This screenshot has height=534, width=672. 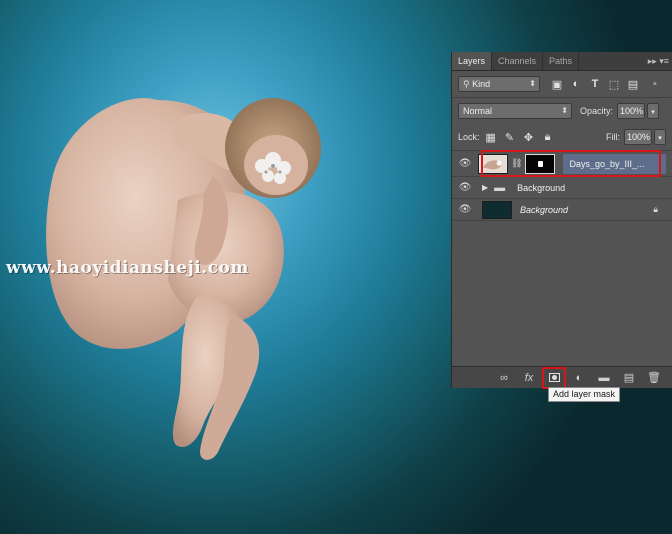 I want to click on adjustment-layer-icon: ◐, so click(x=579, y=378).